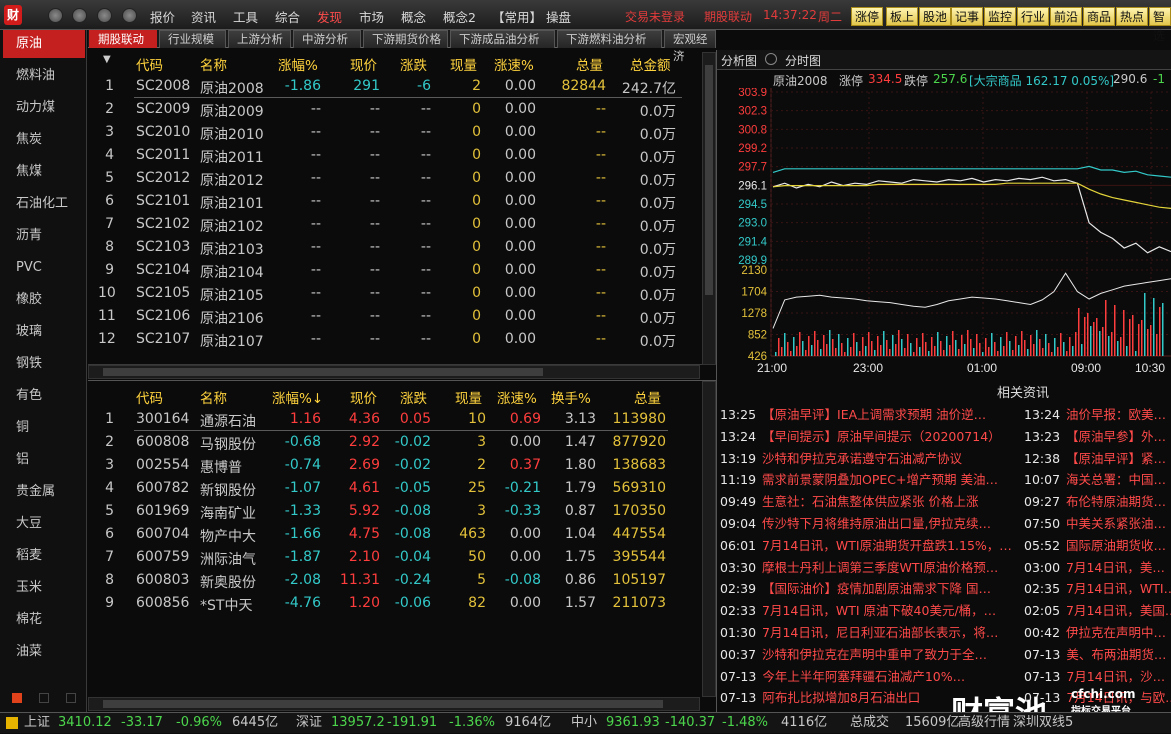 The height and width of the screenshot is (734, 1171). Describe the element at coordinates (556, 580) in the screenshot. I see `stock-turnover-cell: 0.86` at that location.